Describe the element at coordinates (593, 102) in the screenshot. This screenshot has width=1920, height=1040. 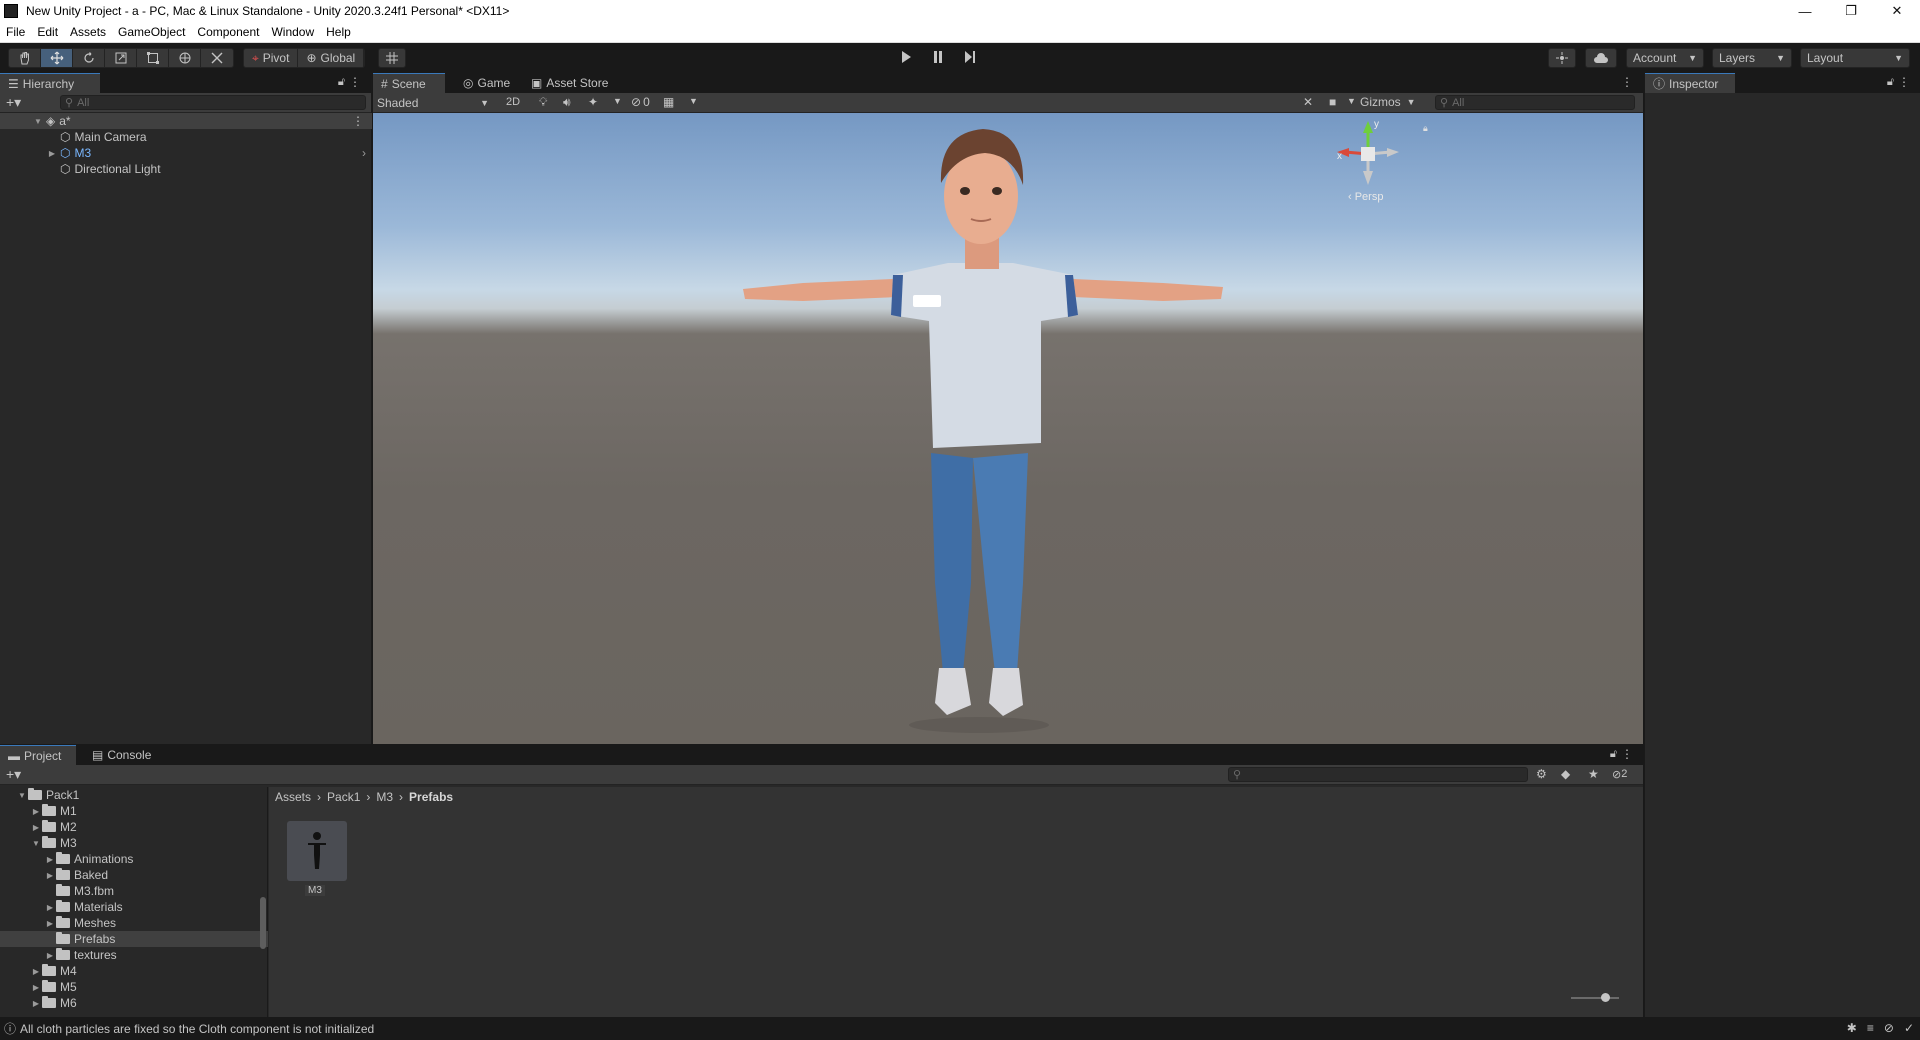
I see `effects-icon: ✦` at that location.